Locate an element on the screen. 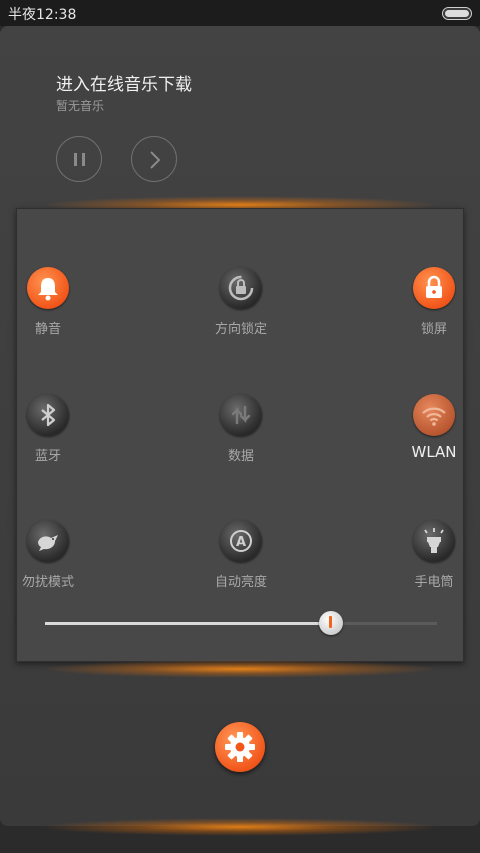 The image size is (480, 853). toggle-label: 数据 is located at coordinates (240, 456).